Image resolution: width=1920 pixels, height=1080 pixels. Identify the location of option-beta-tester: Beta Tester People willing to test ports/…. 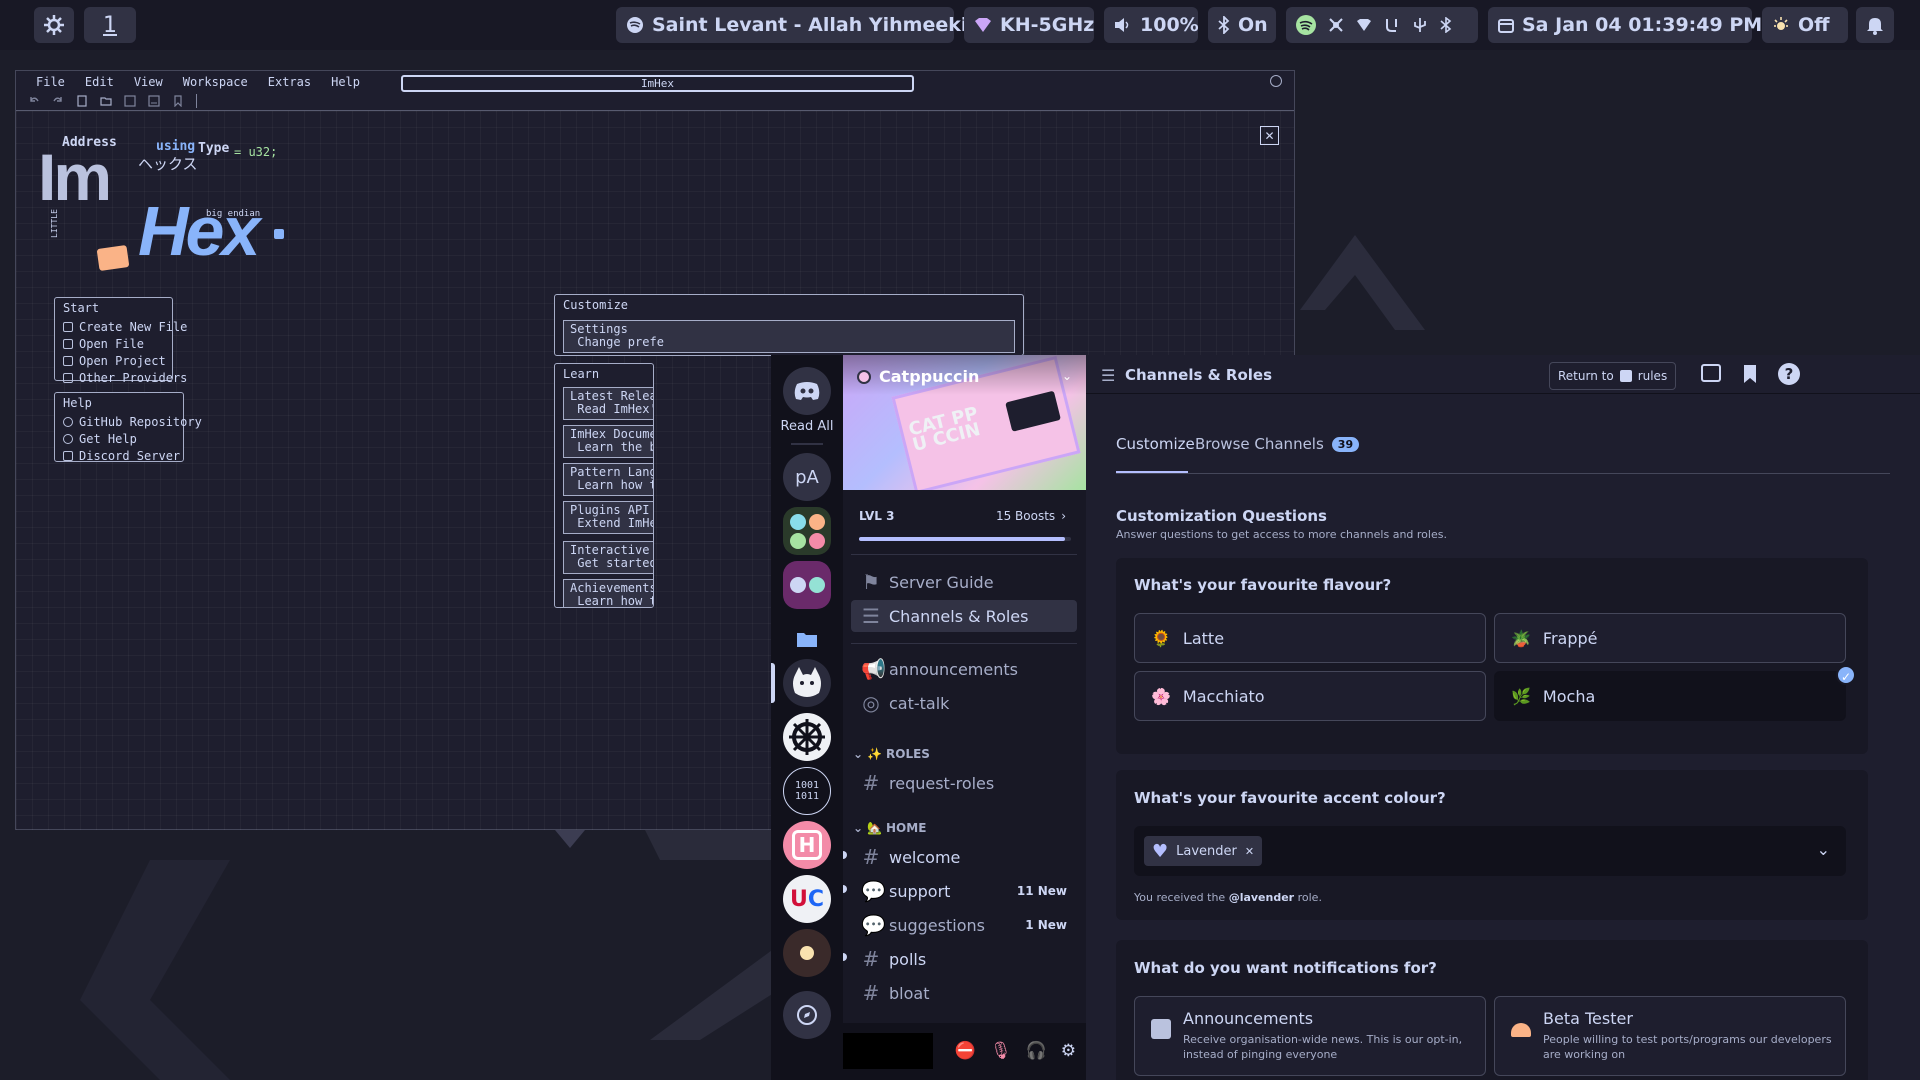
(1670, 1036).